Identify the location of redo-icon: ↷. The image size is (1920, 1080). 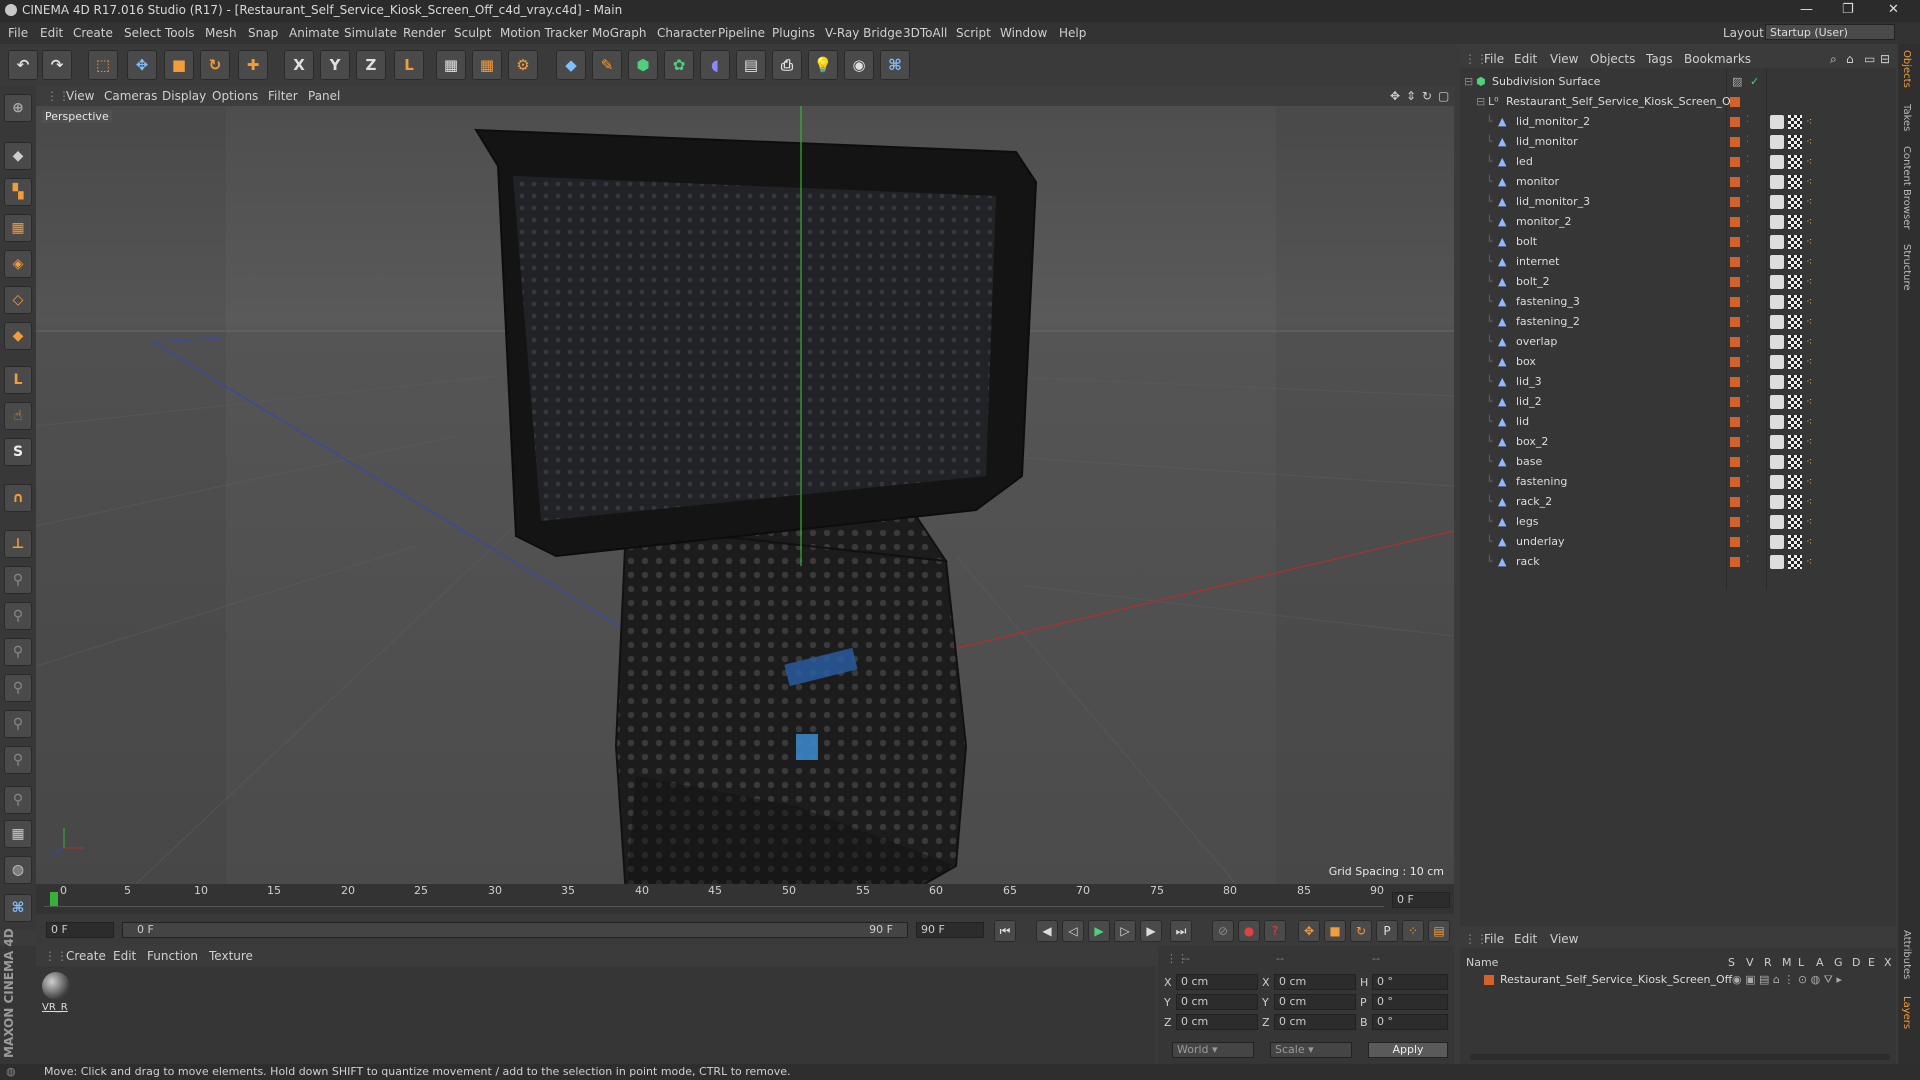
(57, 65).